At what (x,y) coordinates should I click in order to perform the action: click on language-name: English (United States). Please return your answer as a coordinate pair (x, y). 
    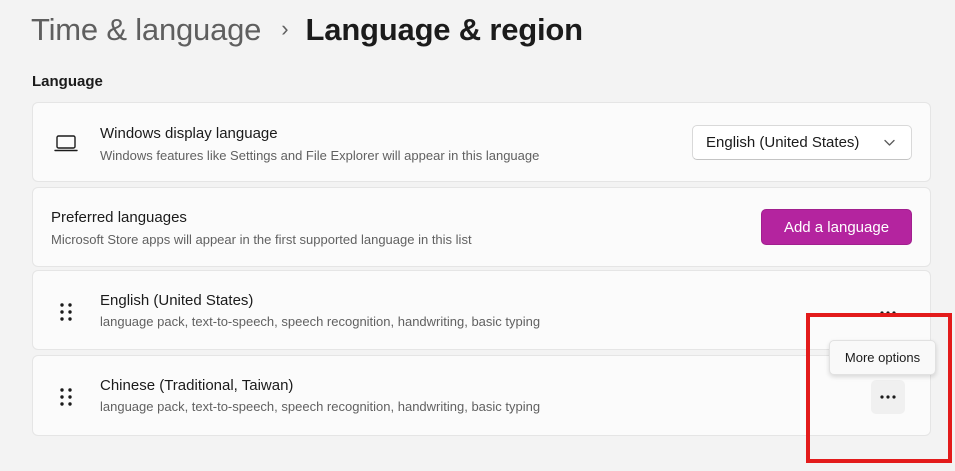
    Looking at the image, I should click on (177, 300).